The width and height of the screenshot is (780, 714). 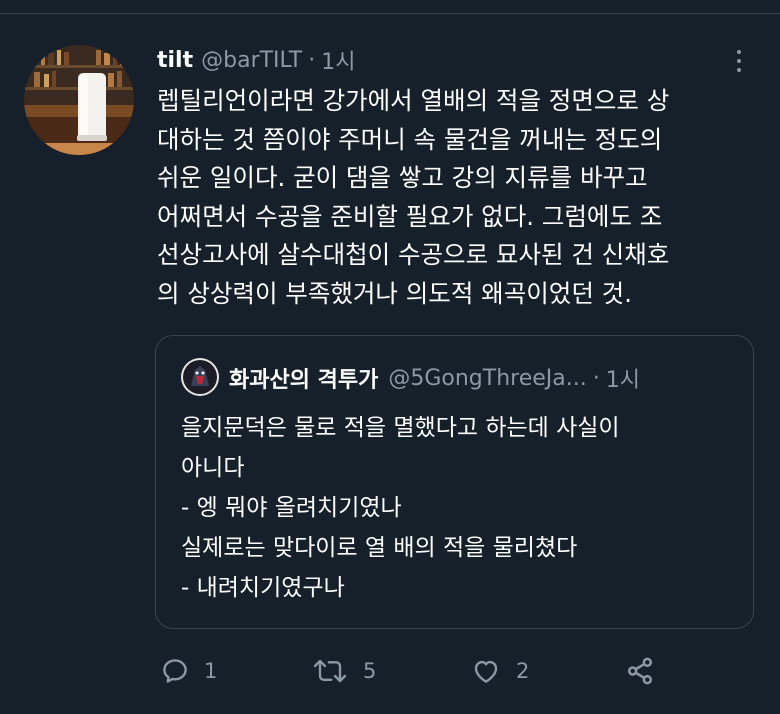 What do you see at coordinates (402, 178) in the screenshot?
I see `tweet-text-line: 쉬운 일이다. 굳이 댐을 쌓고 강의 지류를 바꾸고` at bounding box center [402, 178].